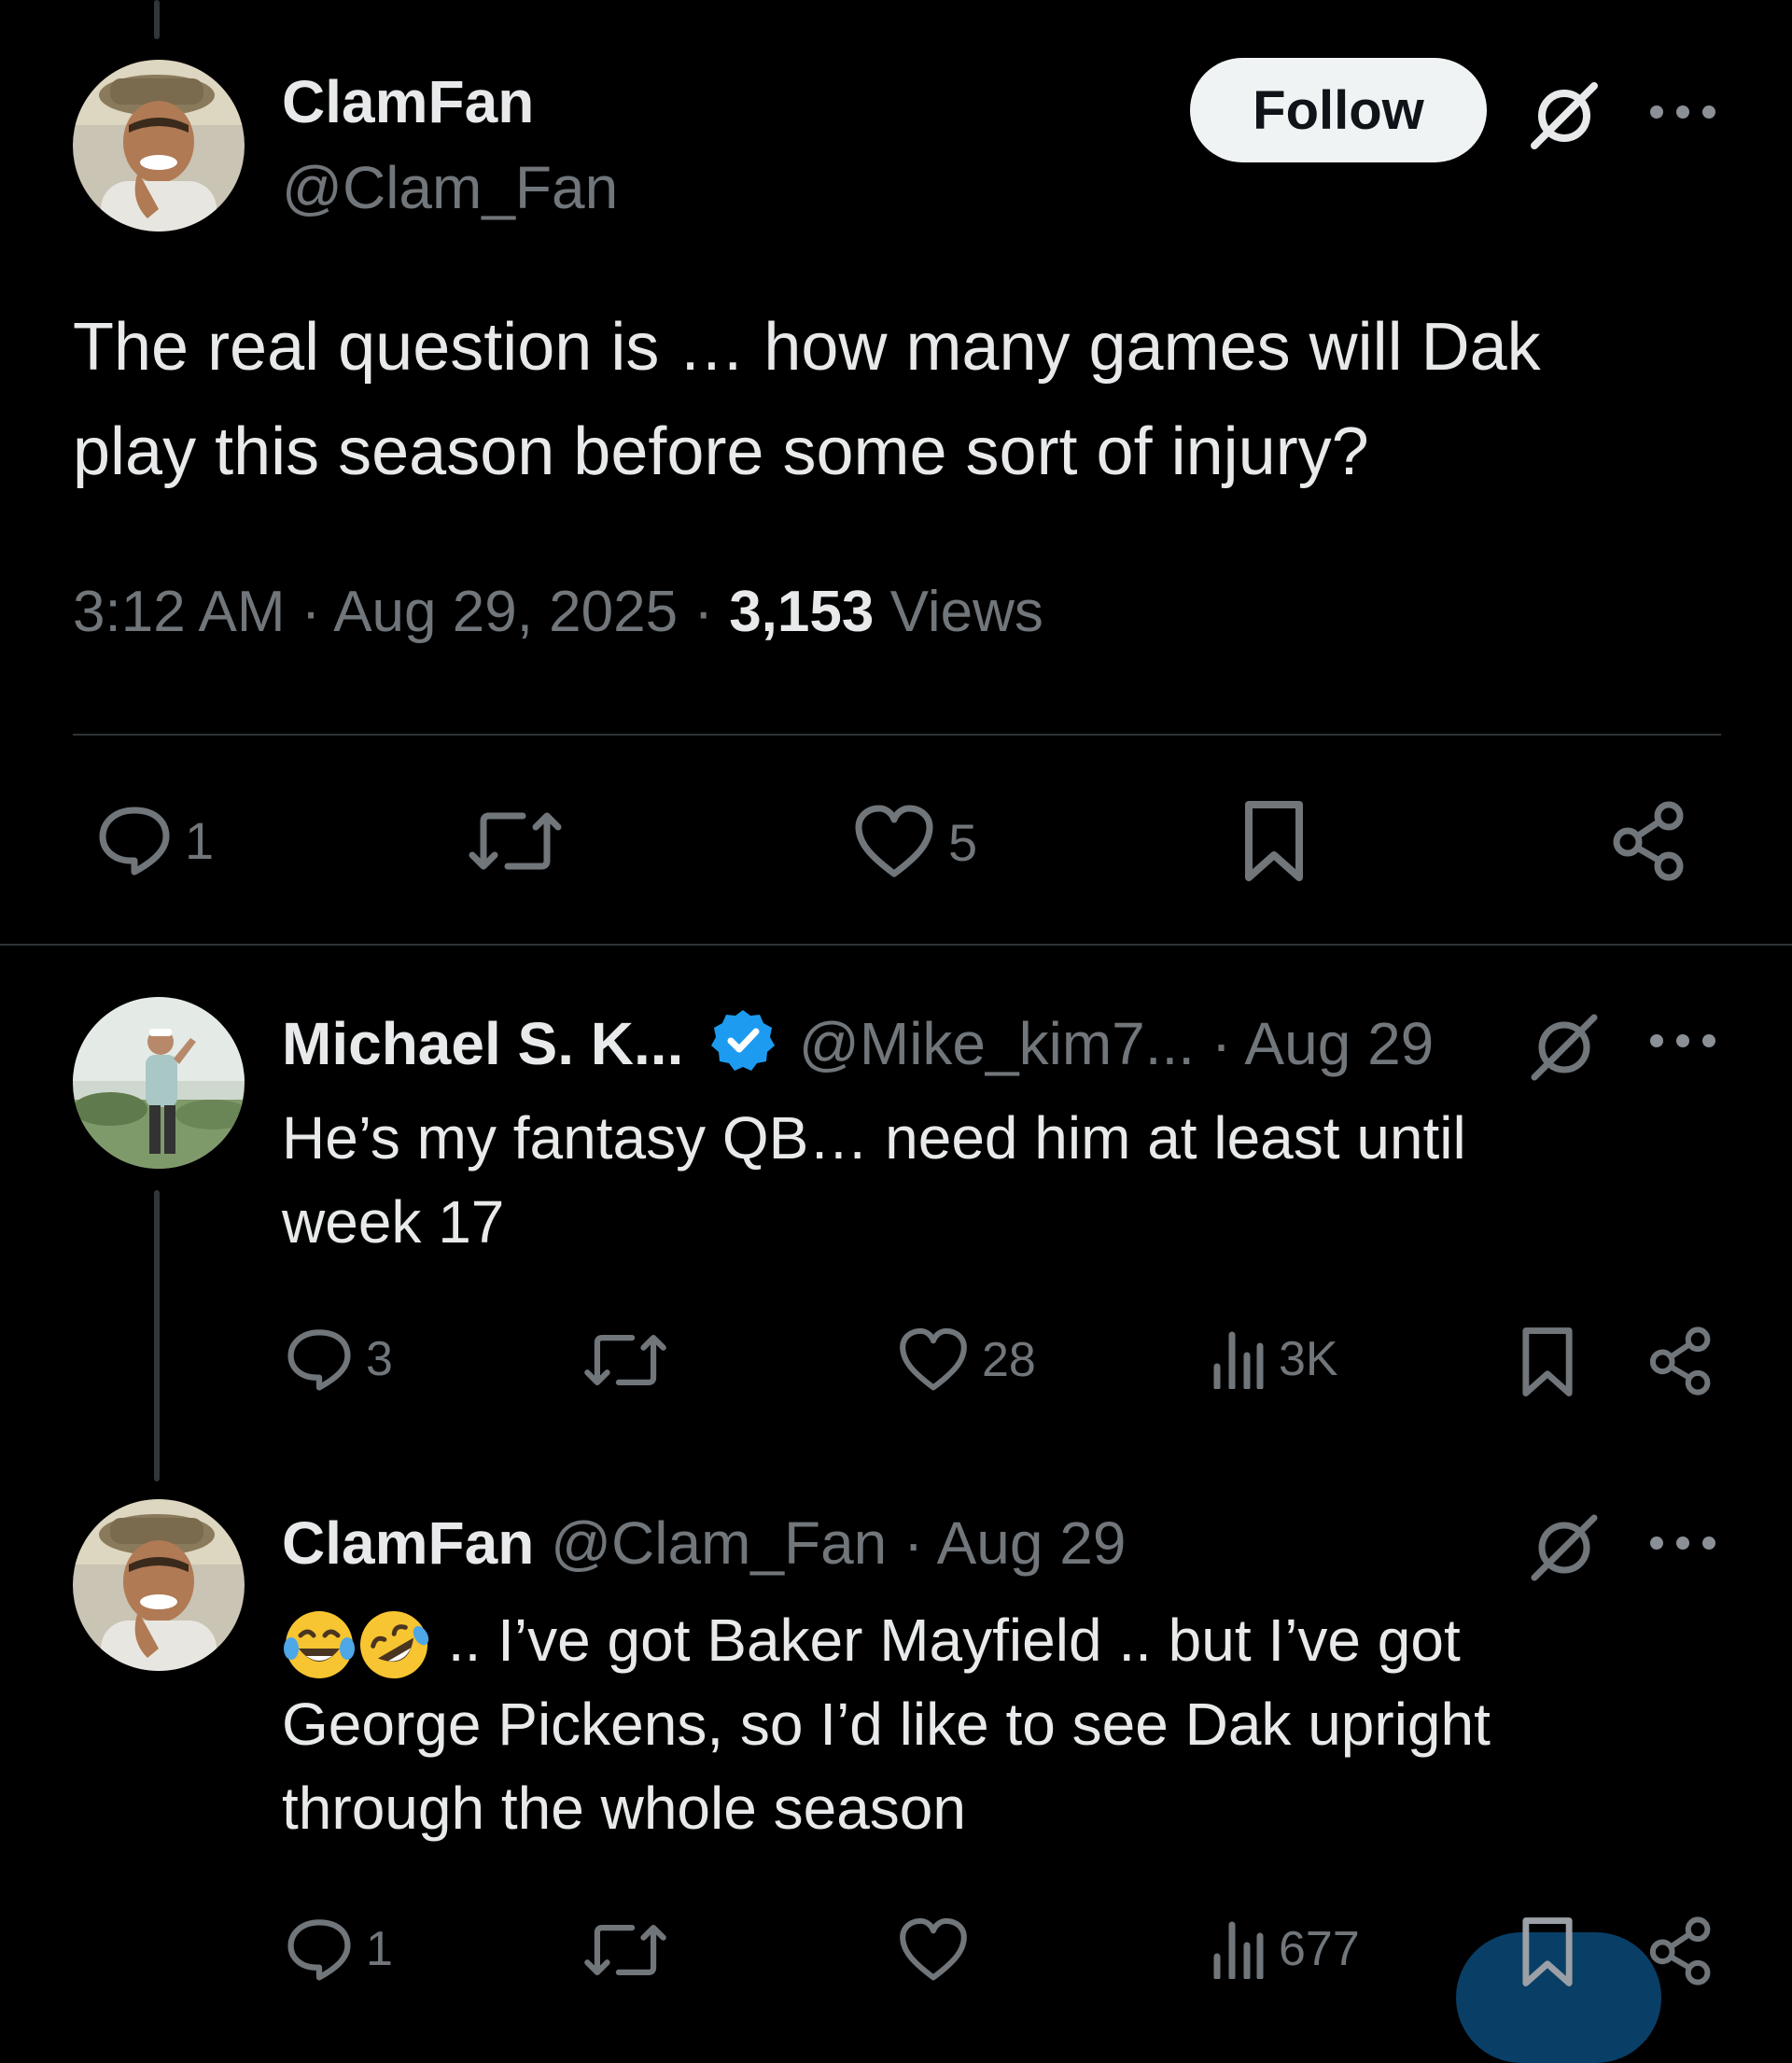  I want to click on main-author-handle: @Clam_Fan, so click(450, 188).